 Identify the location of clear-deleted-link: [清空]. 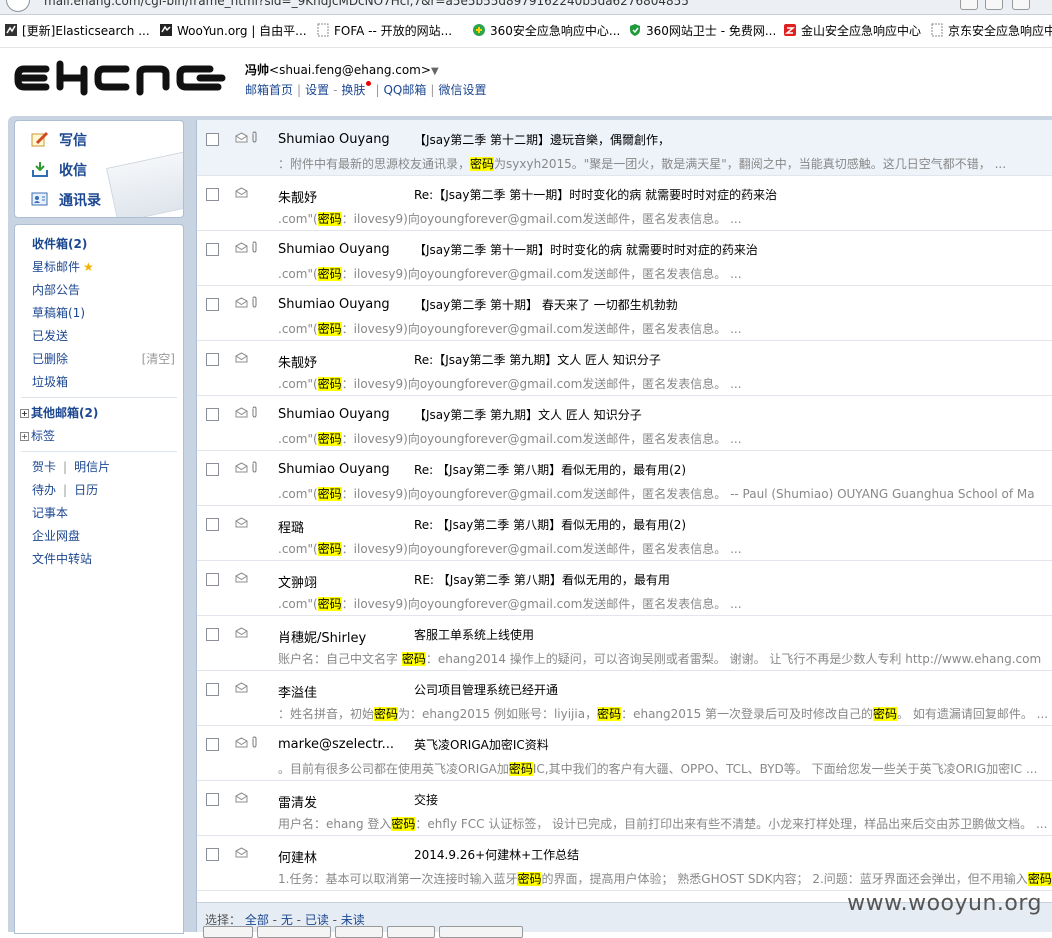
(158, 358).